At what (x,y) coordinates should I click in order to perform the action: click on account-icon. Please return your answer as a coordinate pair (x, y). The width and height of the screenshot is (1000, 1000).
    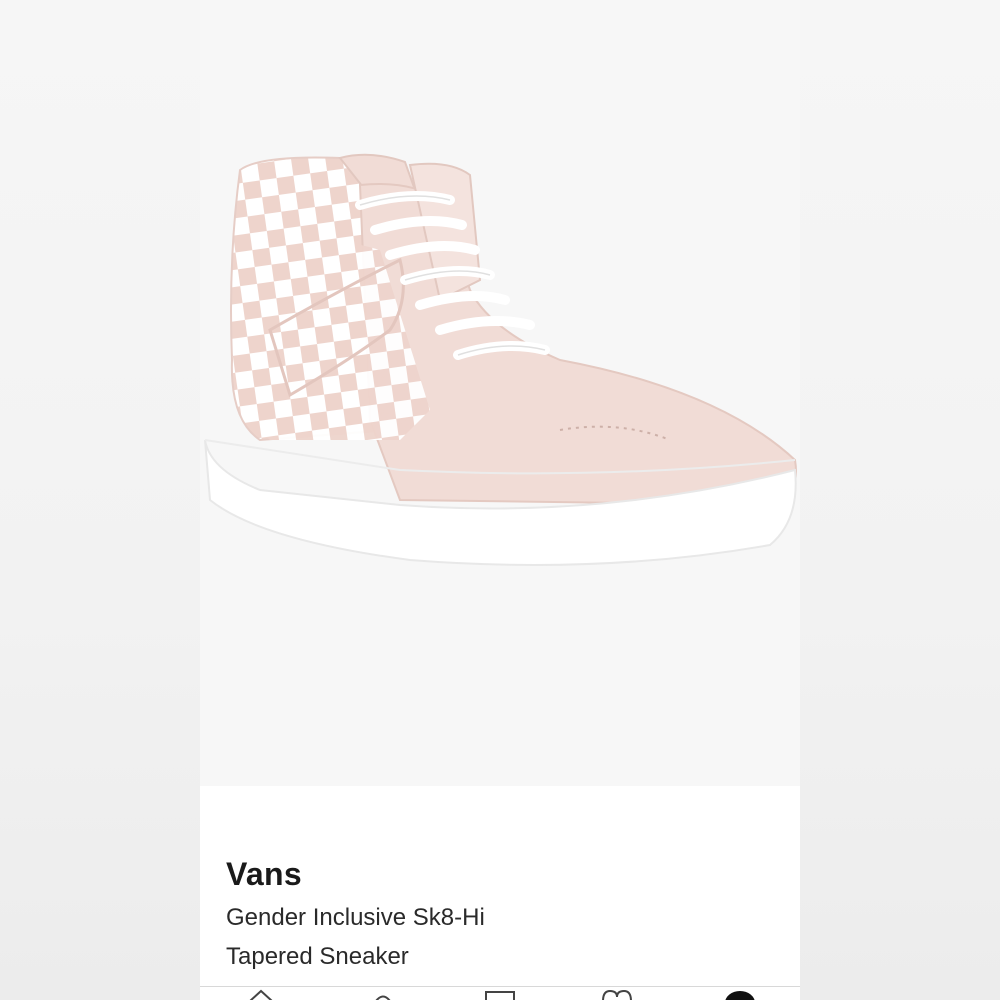
    Looking at the image, I should click on (740, 994).